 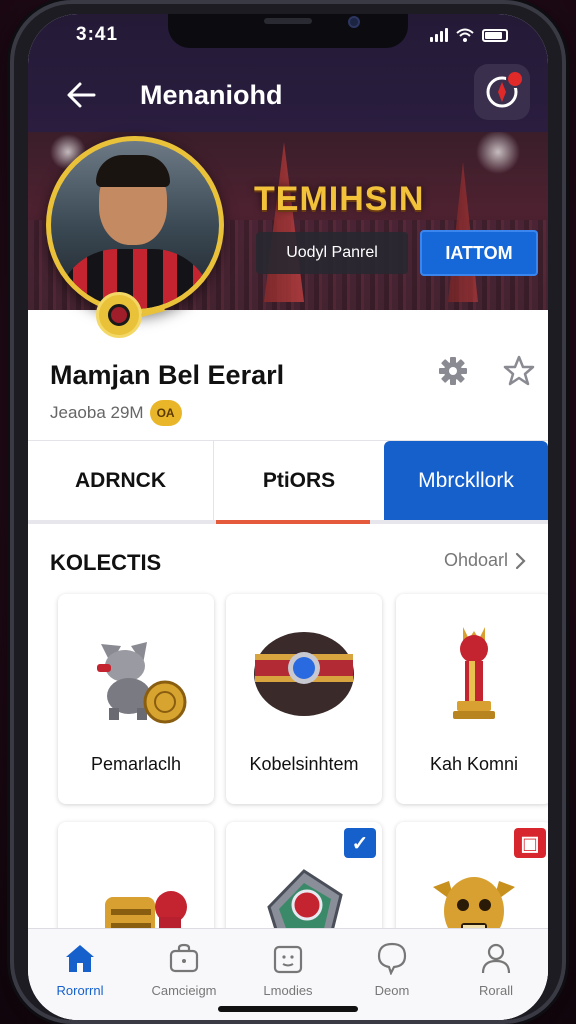 What do you see at coordinates (475, 560) in the screenshot?
I see `section-link-label: Ohdoarl` at bounding box center [475, 560].